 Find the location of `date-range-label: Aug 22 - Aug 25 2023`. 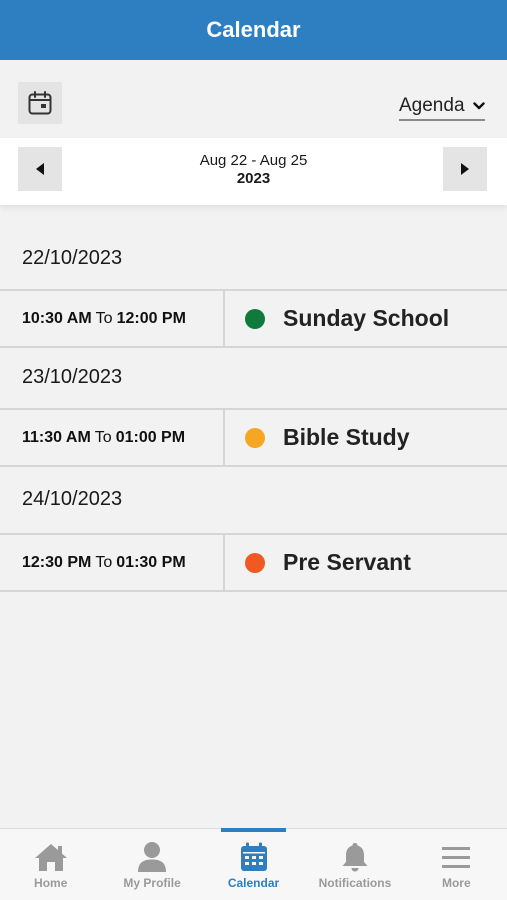

date-range-label: Aug 22 - Aug 25 2023 is located at coordinates (253, 170).